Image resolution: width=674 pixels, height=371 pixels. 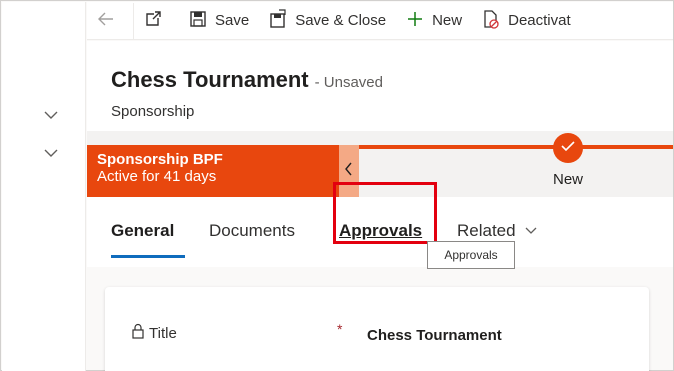 What do you see at coordinates (44, 186) in the screenshot?
I see `left-nav` at bounding box center [44, 186].